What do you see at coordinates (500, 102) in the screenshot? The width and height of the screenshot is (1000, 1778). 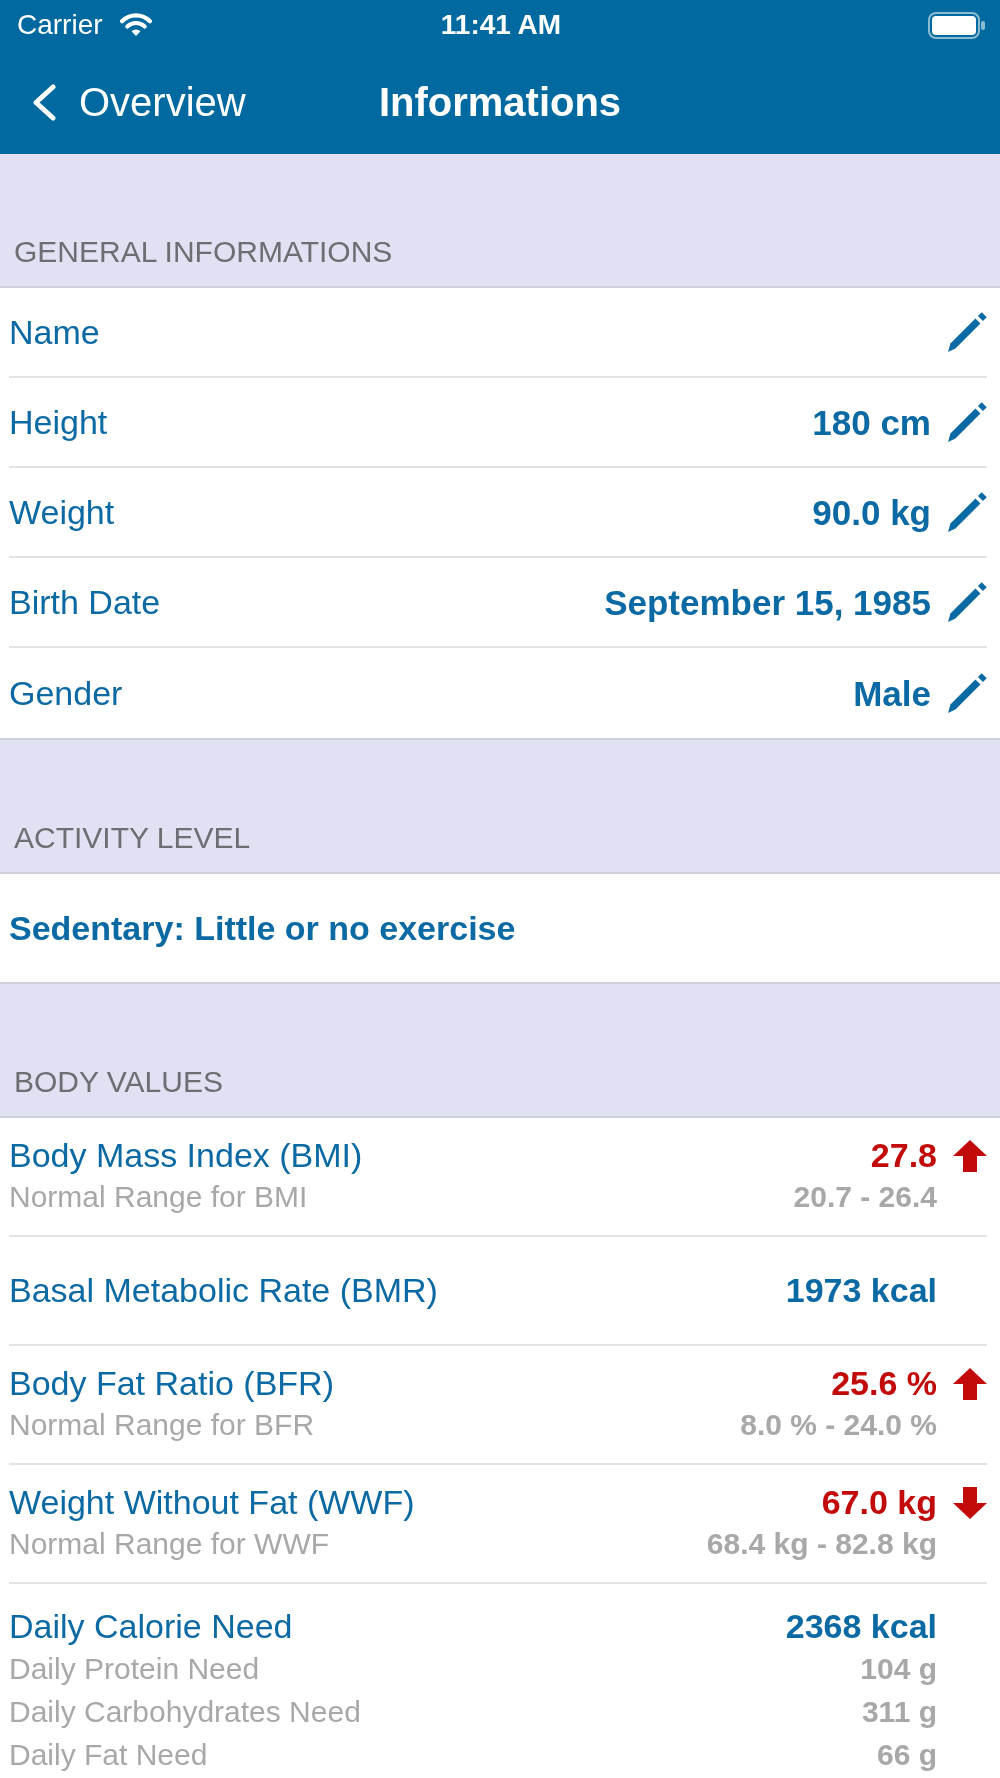 I see `nav-title: Informations` at bounding box center [500, 102].